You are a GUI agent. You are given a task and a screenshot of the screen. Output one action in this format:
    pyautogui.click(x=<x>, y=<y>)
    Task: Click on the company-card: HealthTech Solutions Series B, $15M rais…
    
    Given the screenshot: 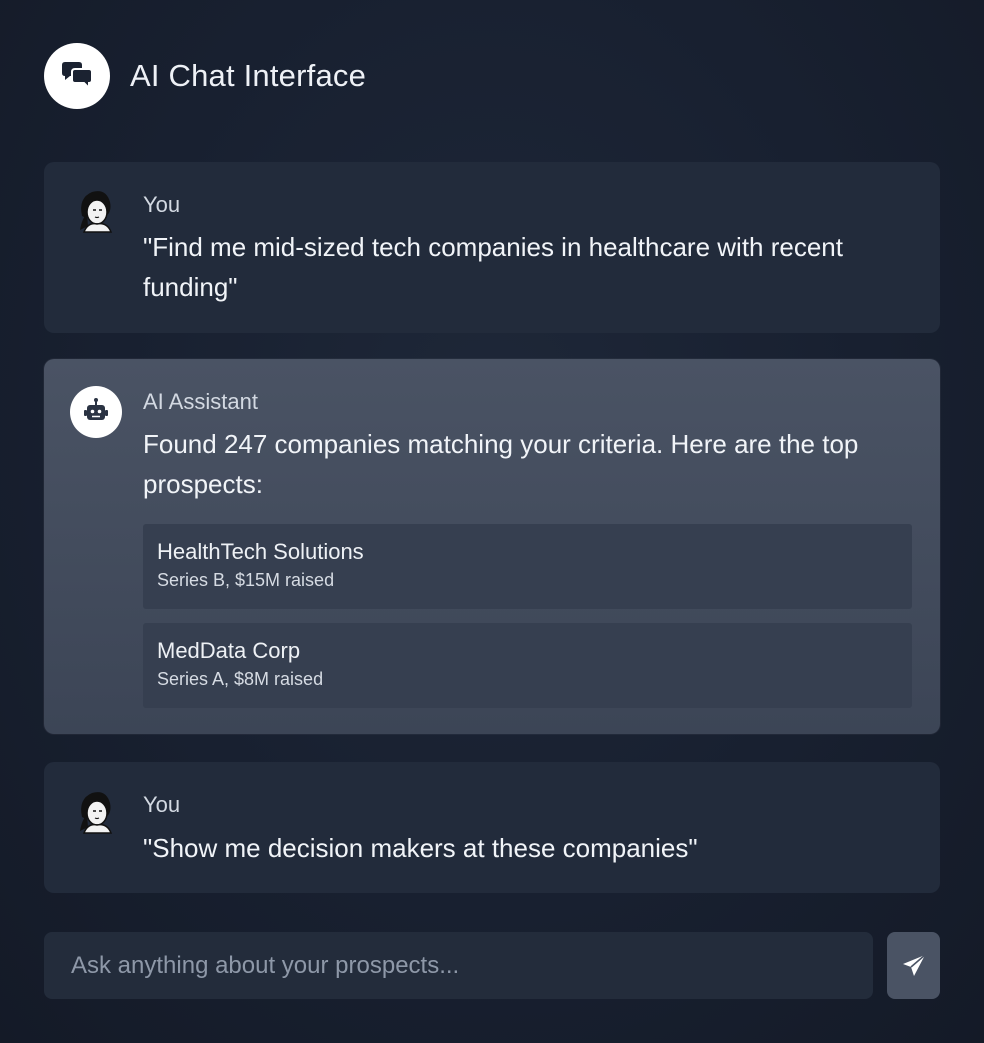 What is the action you would take?
    pyautogui.click(x=527, y=566)
    